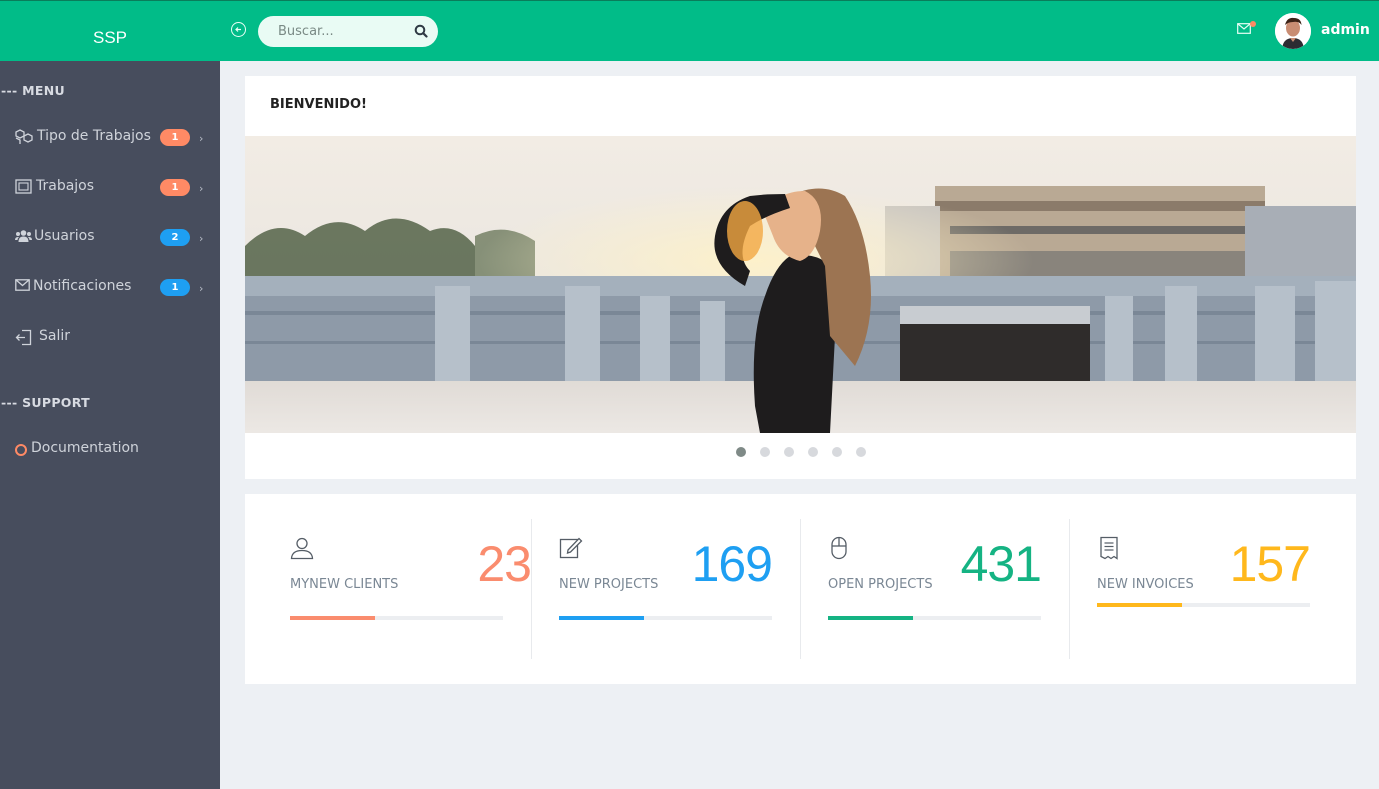  What do you see at coordinates (21, 450) in the screenshot?
I see `circle-icon` at bounding box center [21, 450].